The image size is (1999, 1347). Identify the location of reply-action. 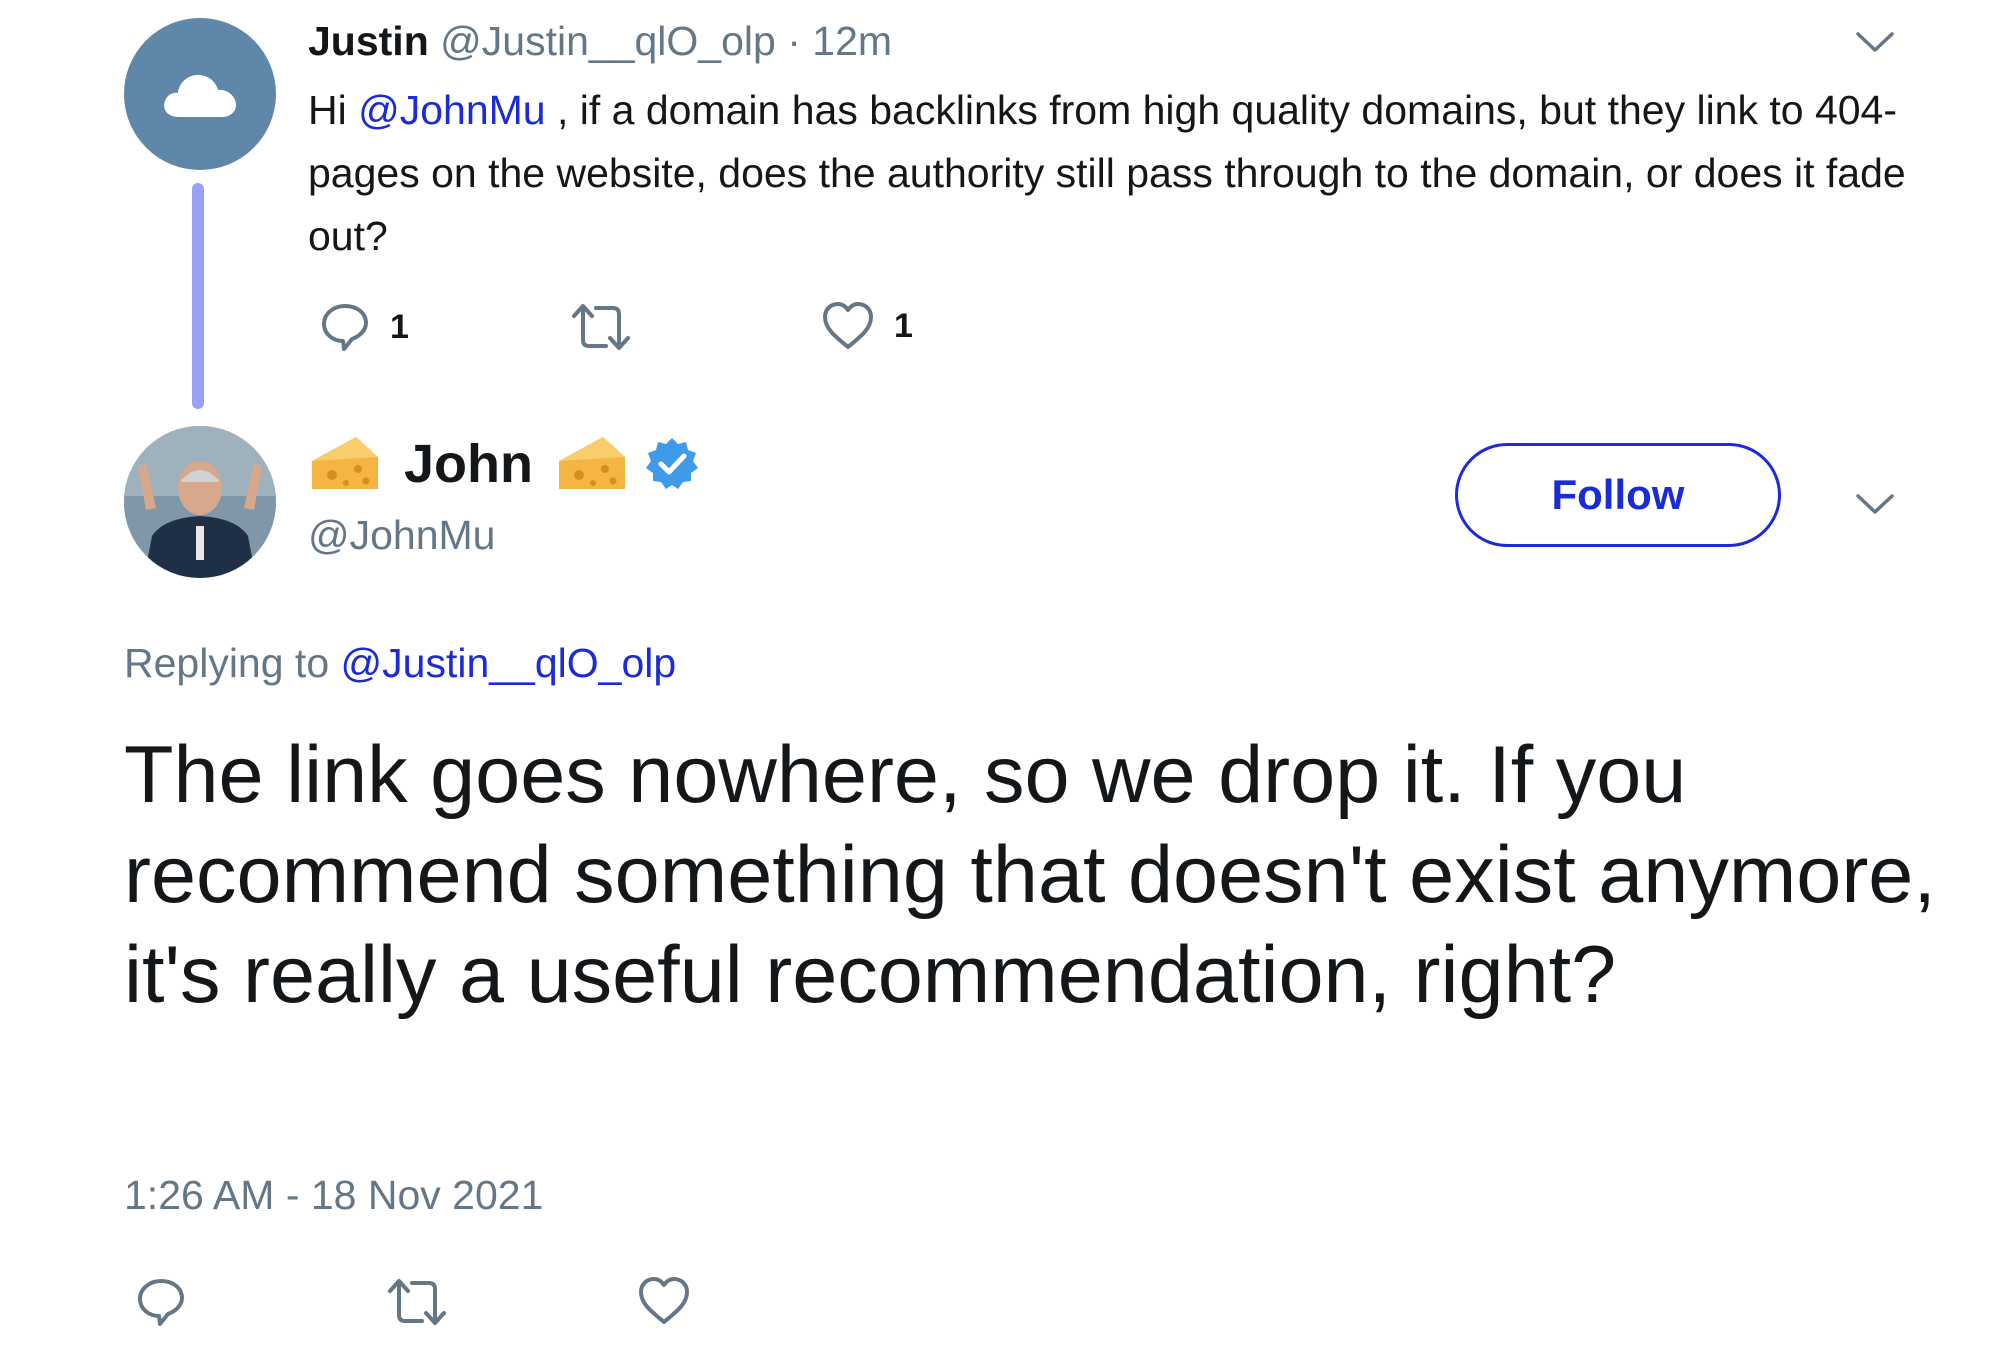
(161, 1302).